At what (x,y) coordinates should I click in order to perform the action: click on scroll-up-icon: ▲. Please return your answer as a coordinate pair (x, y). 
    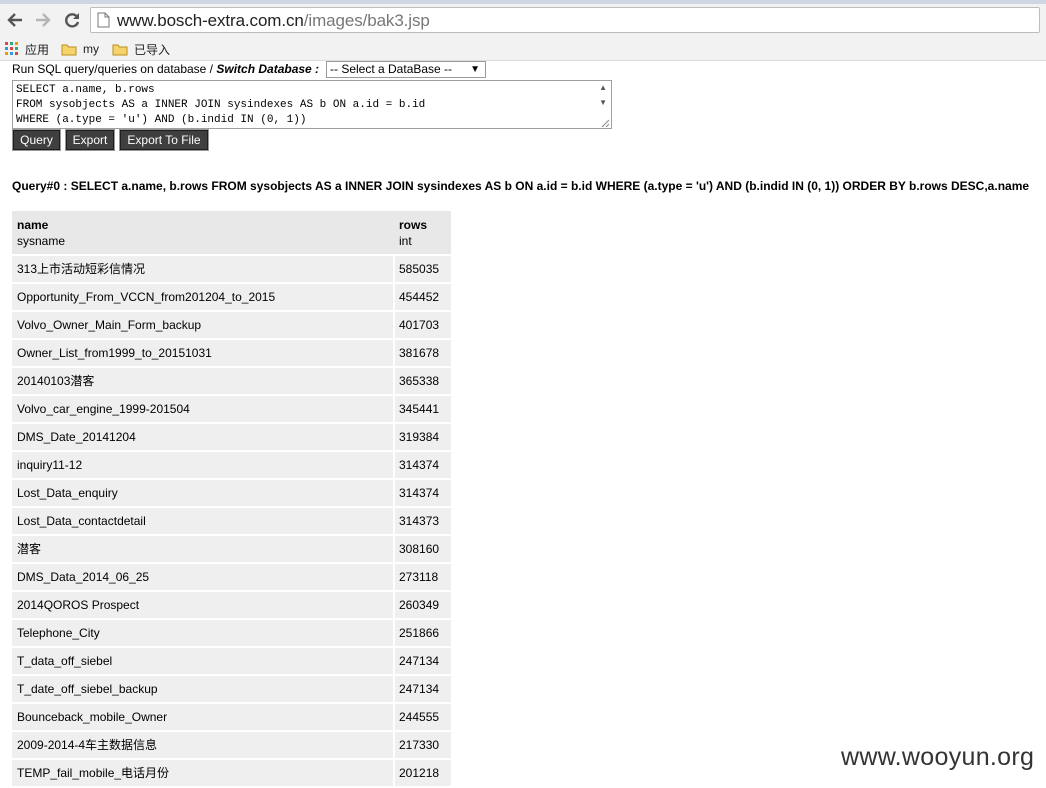
    Looking at the image, I should click on (603, 87).